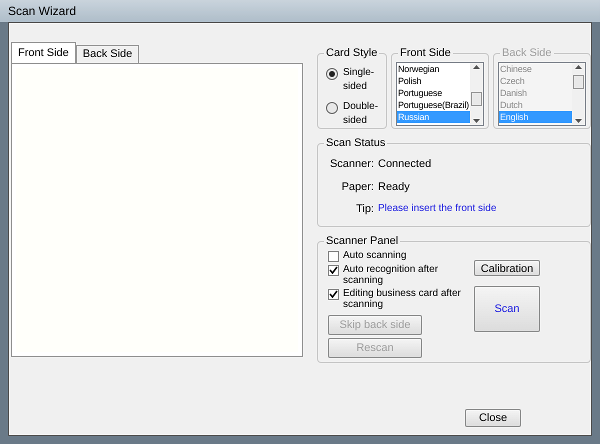  What do you see at coordinates (507, 268) in the screenshot?
I see `push-button: Calibration` at bounding box center [507, 268].